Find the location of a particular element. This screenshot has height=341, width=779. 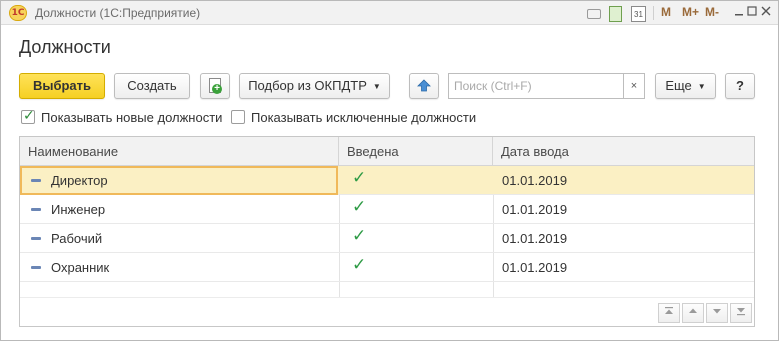

close-icon is located at coordinates (766, 11).